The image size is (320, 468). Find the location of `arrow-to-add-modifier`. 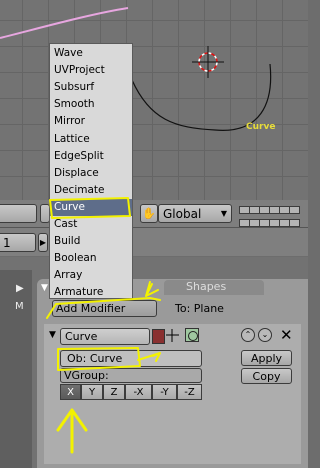

arrow-to-add-modifier is located at coordinates (152, 289).